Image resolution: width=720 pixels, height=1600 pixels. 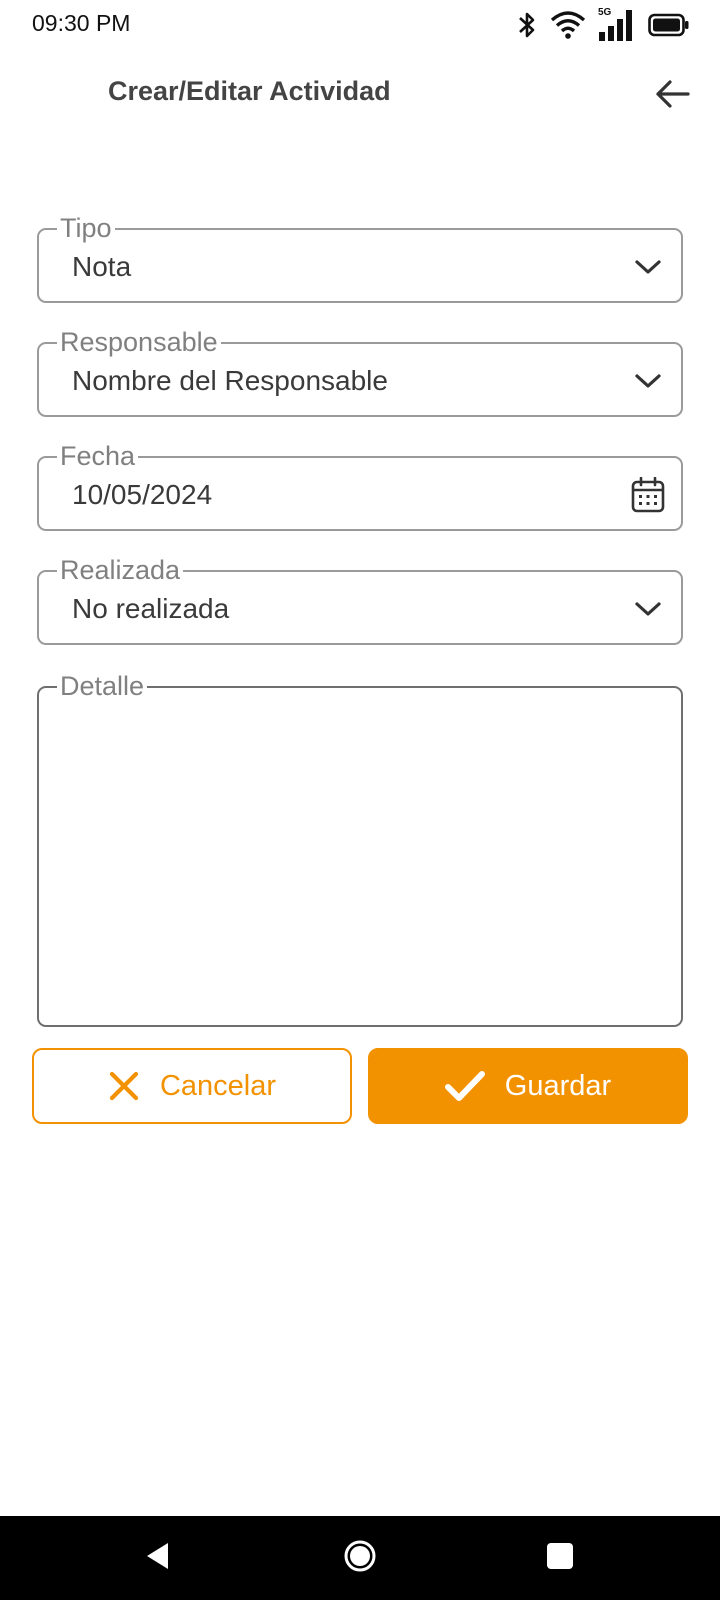 What do you see at coordinates (151, 608) in the screenshot?
I see `realizada-value: No realizada` at bounding box center [151, 608].